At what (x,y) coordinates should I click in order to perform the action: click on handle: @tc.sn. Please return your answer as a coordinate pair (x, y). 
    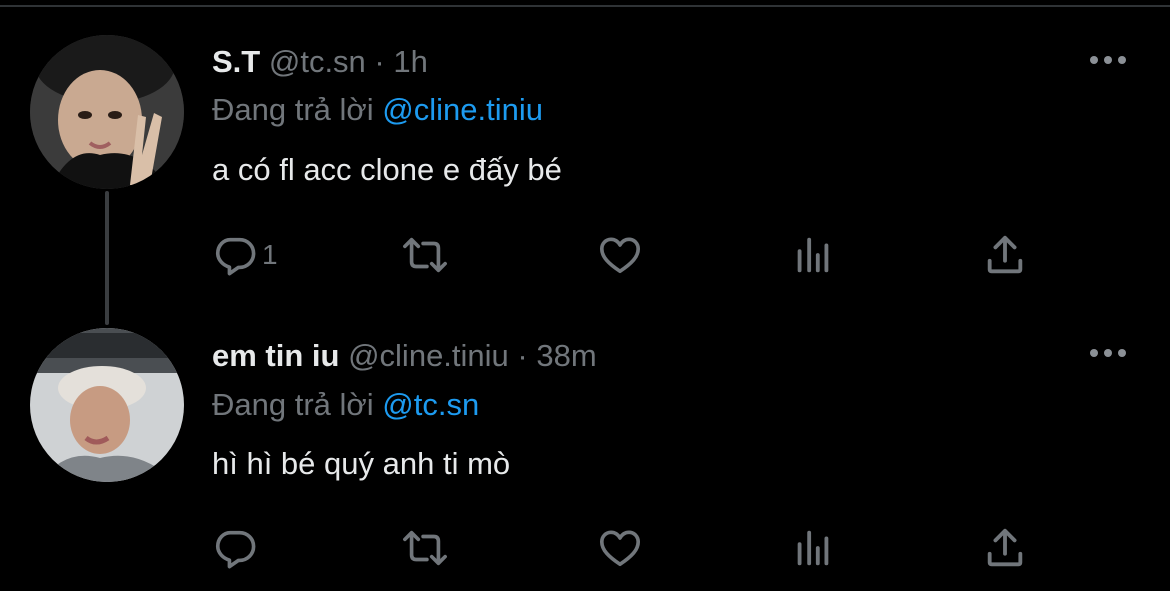
    Looking at the image, I should click on (317, 61).